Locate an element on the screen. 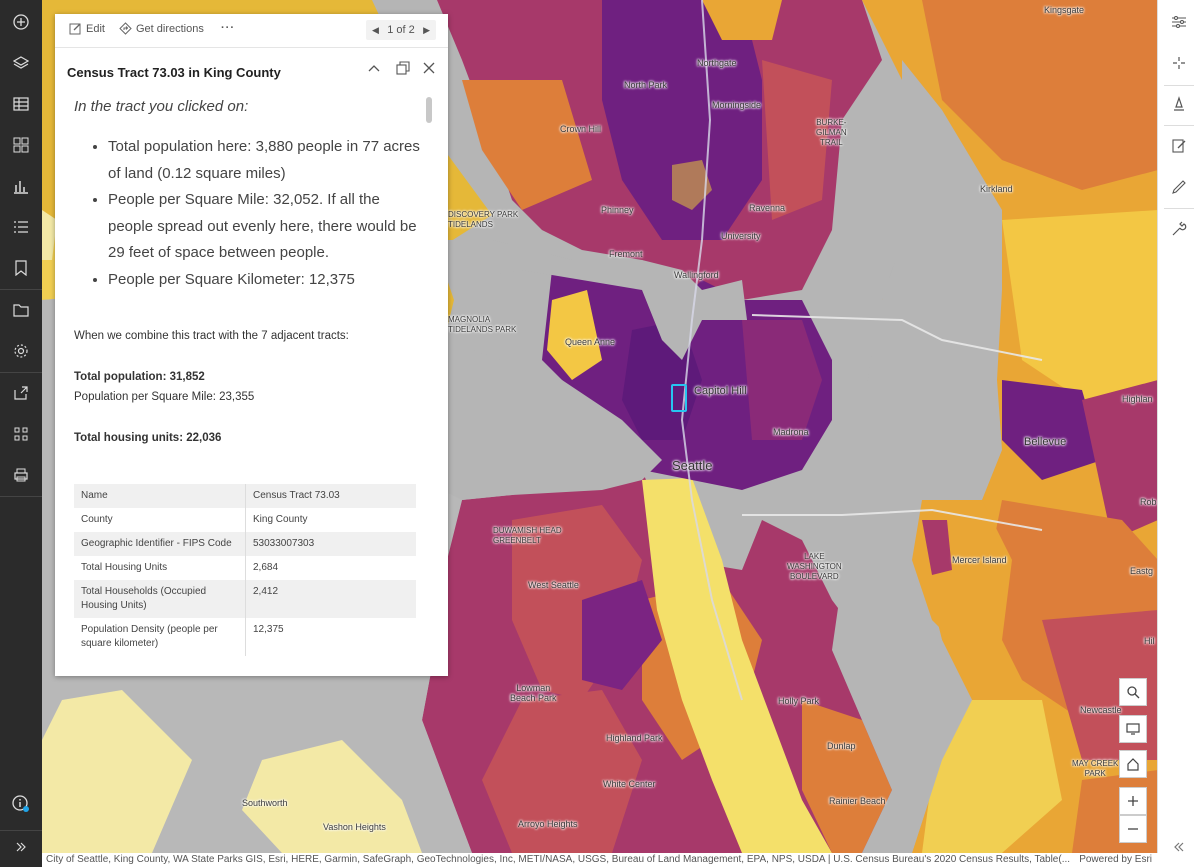 This screenshot has width=1200, height=867. map-label: Arroyo Heights is located at coordinates (548, 824).